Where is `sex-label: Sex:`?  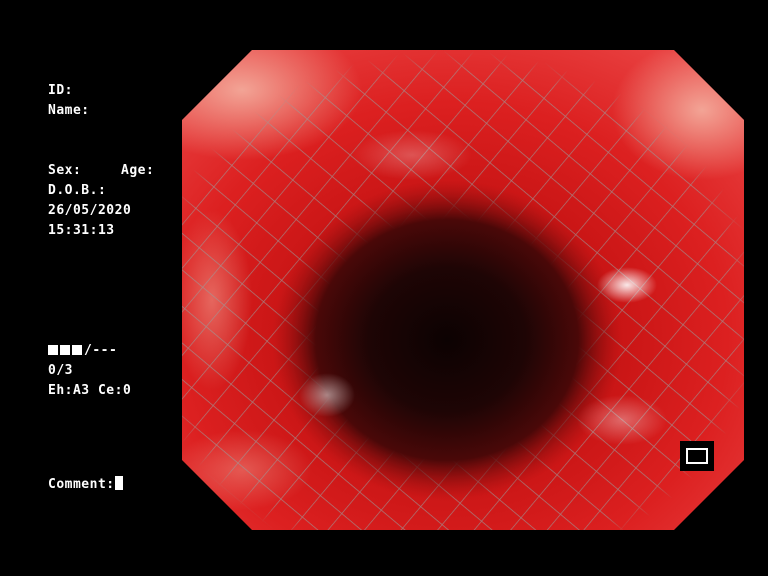 sex-label: Sex: is located at coordinates (65, 170).